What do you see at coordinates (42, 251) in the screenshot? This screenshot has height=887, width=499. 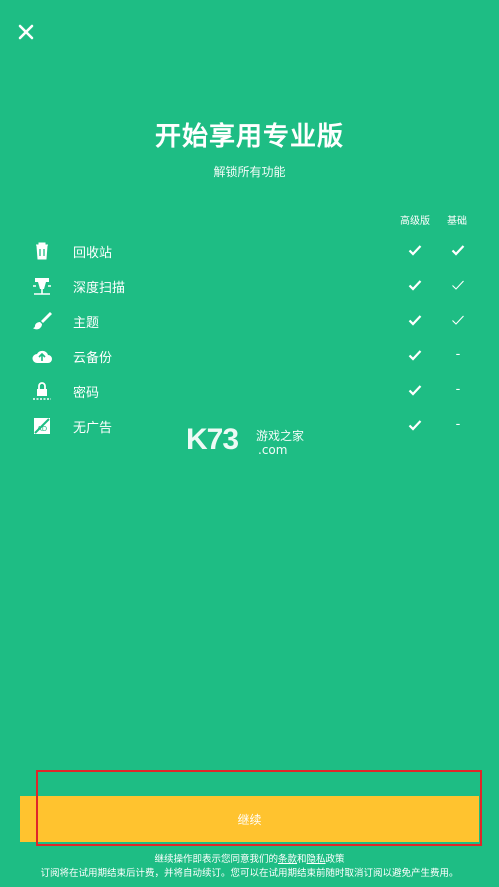 I see `trash-icon` at bounding box center [42, 251].